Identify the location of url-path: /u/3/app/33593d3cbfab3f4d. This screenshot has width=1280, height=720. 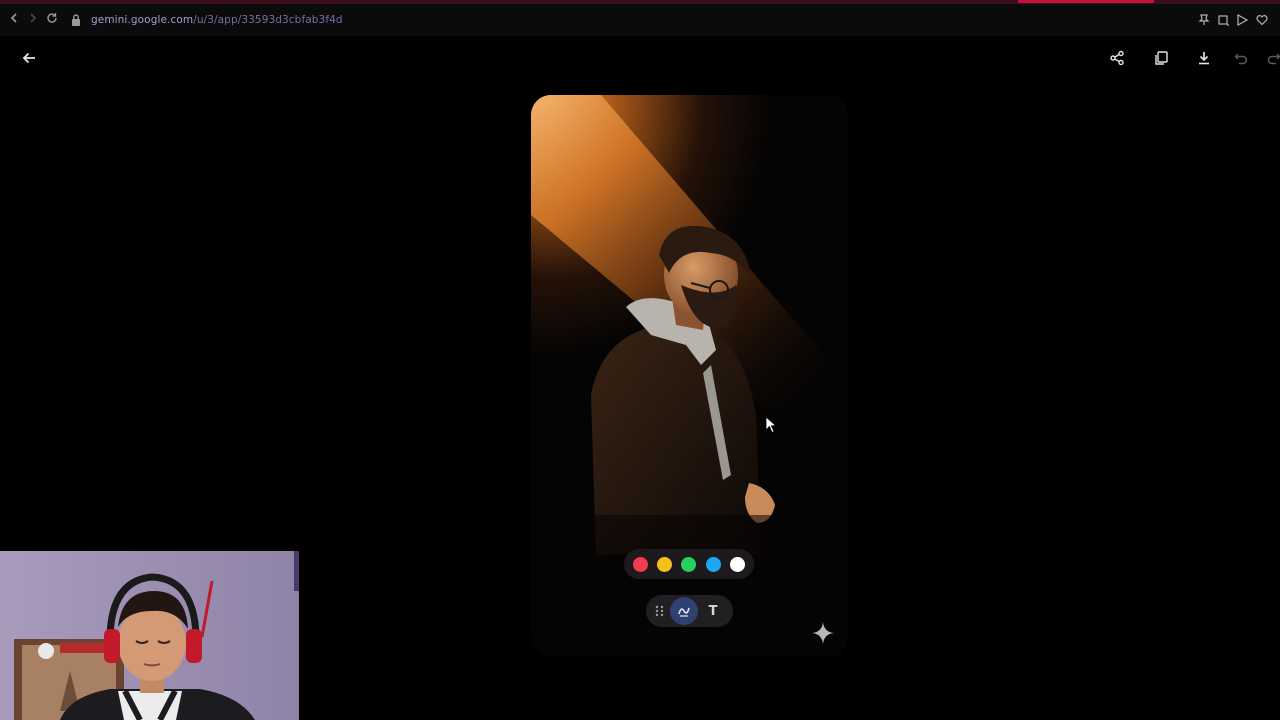
(268, 20).